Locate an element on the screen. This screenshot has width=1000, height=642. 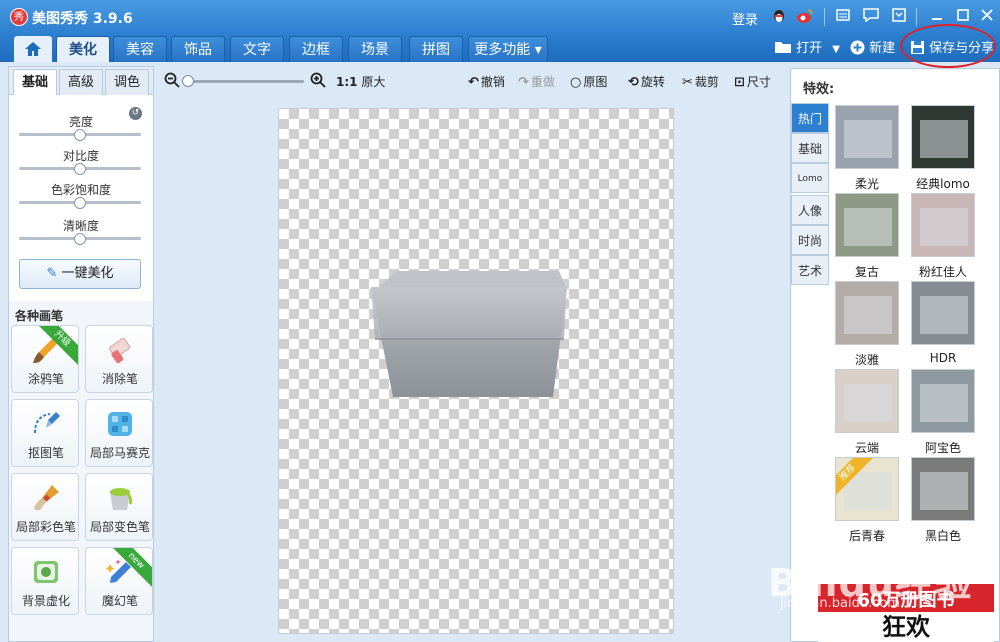
effect-label: 后青春 is located at coordinates (866, 536).